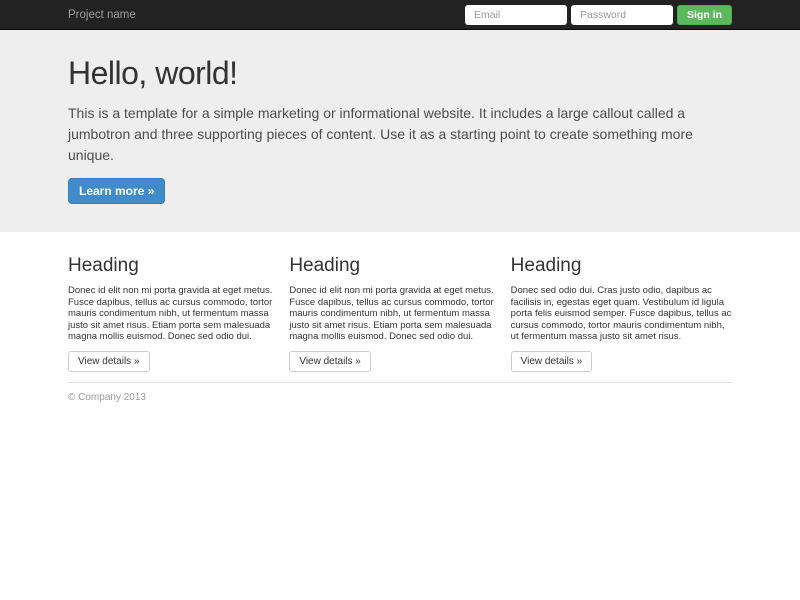 The width and height of the screenshot is (800, 600). Describe the element at coordinates (622, 14) in the screenshot. I see `password-input` at that location.